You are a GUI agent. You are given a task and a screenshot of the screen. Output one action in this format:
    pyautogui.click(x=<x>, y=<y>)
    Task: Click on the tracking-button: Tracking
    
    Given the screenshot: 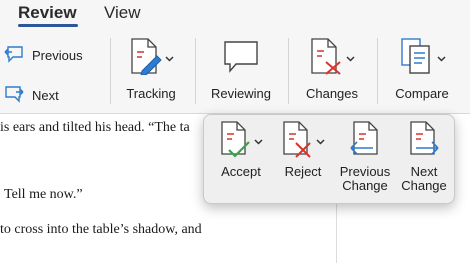 What is the action you would take?
    pyautogui.click(x=151, y=72)
    